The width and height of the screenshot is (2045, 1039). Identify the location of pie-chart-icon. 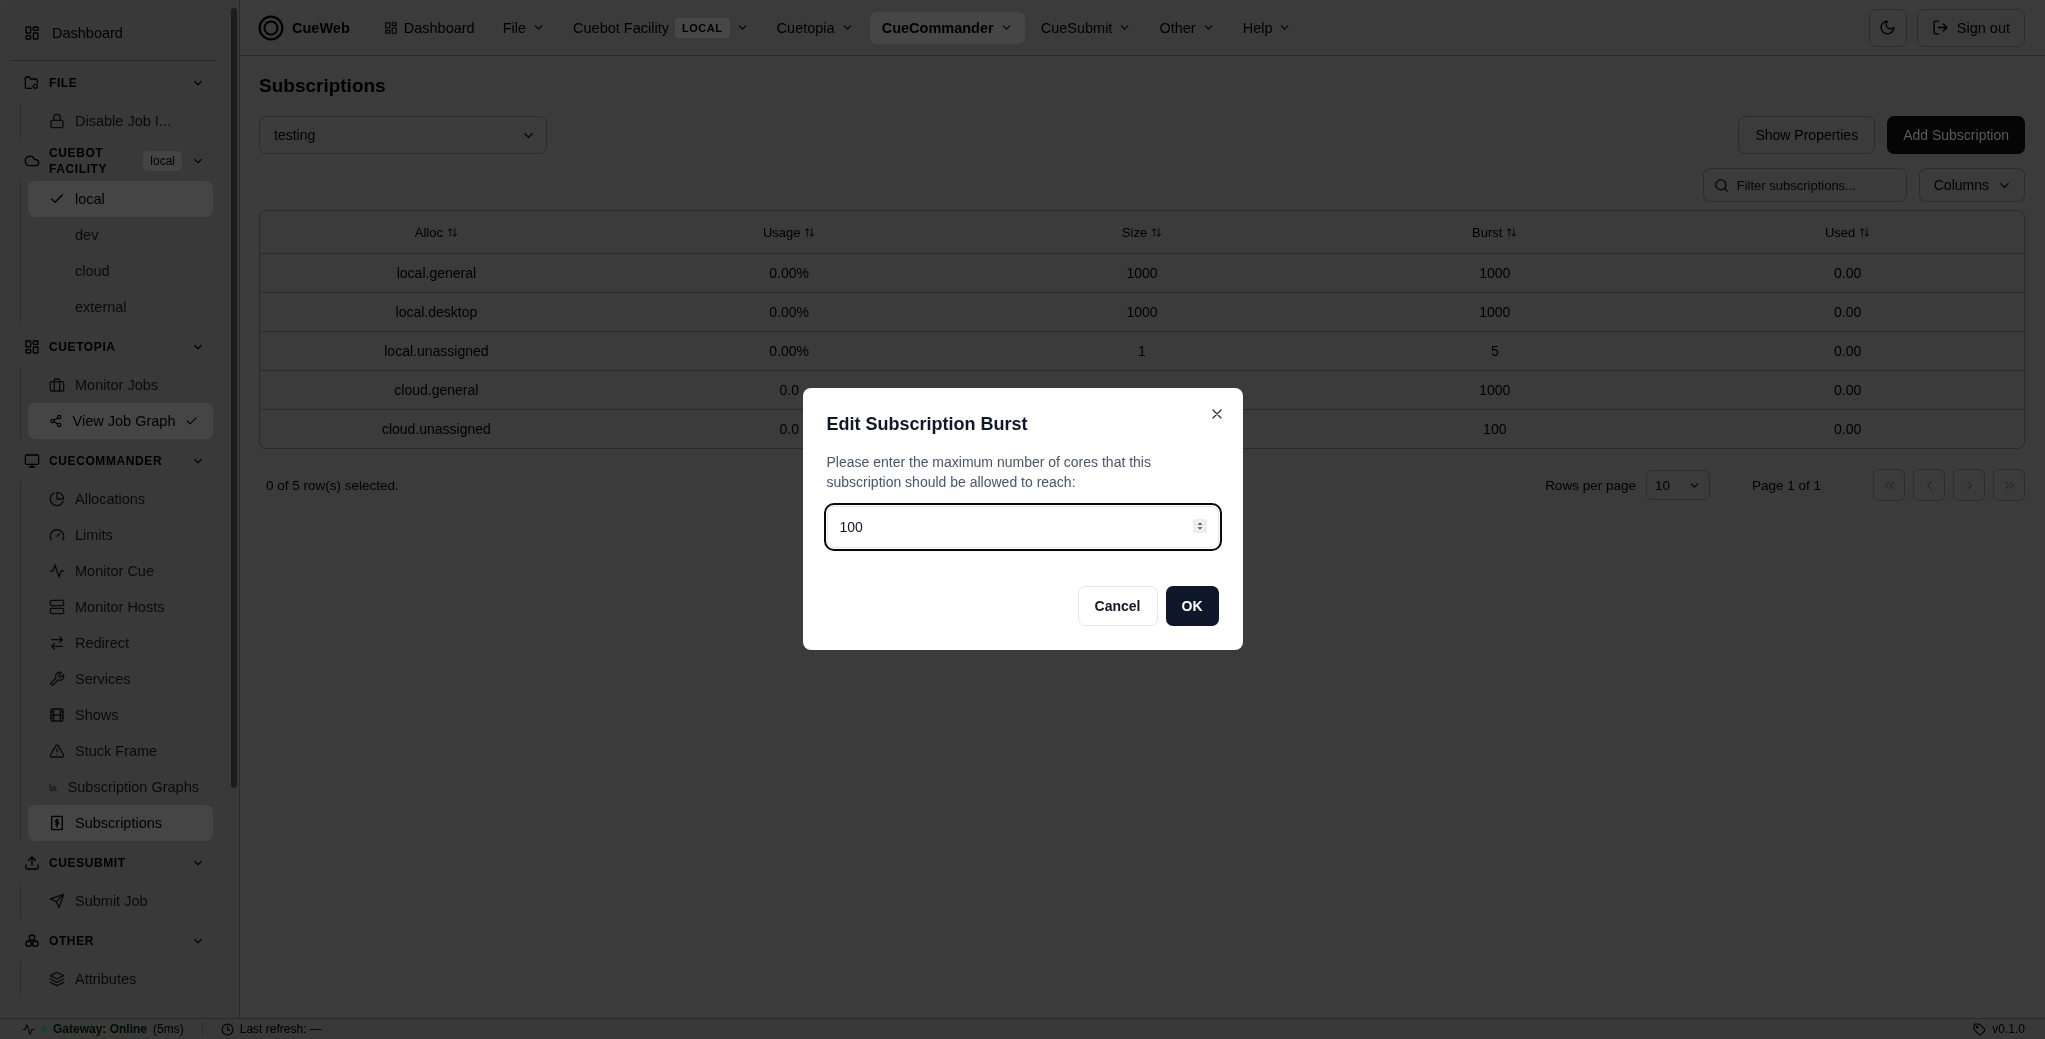
(57, 499).